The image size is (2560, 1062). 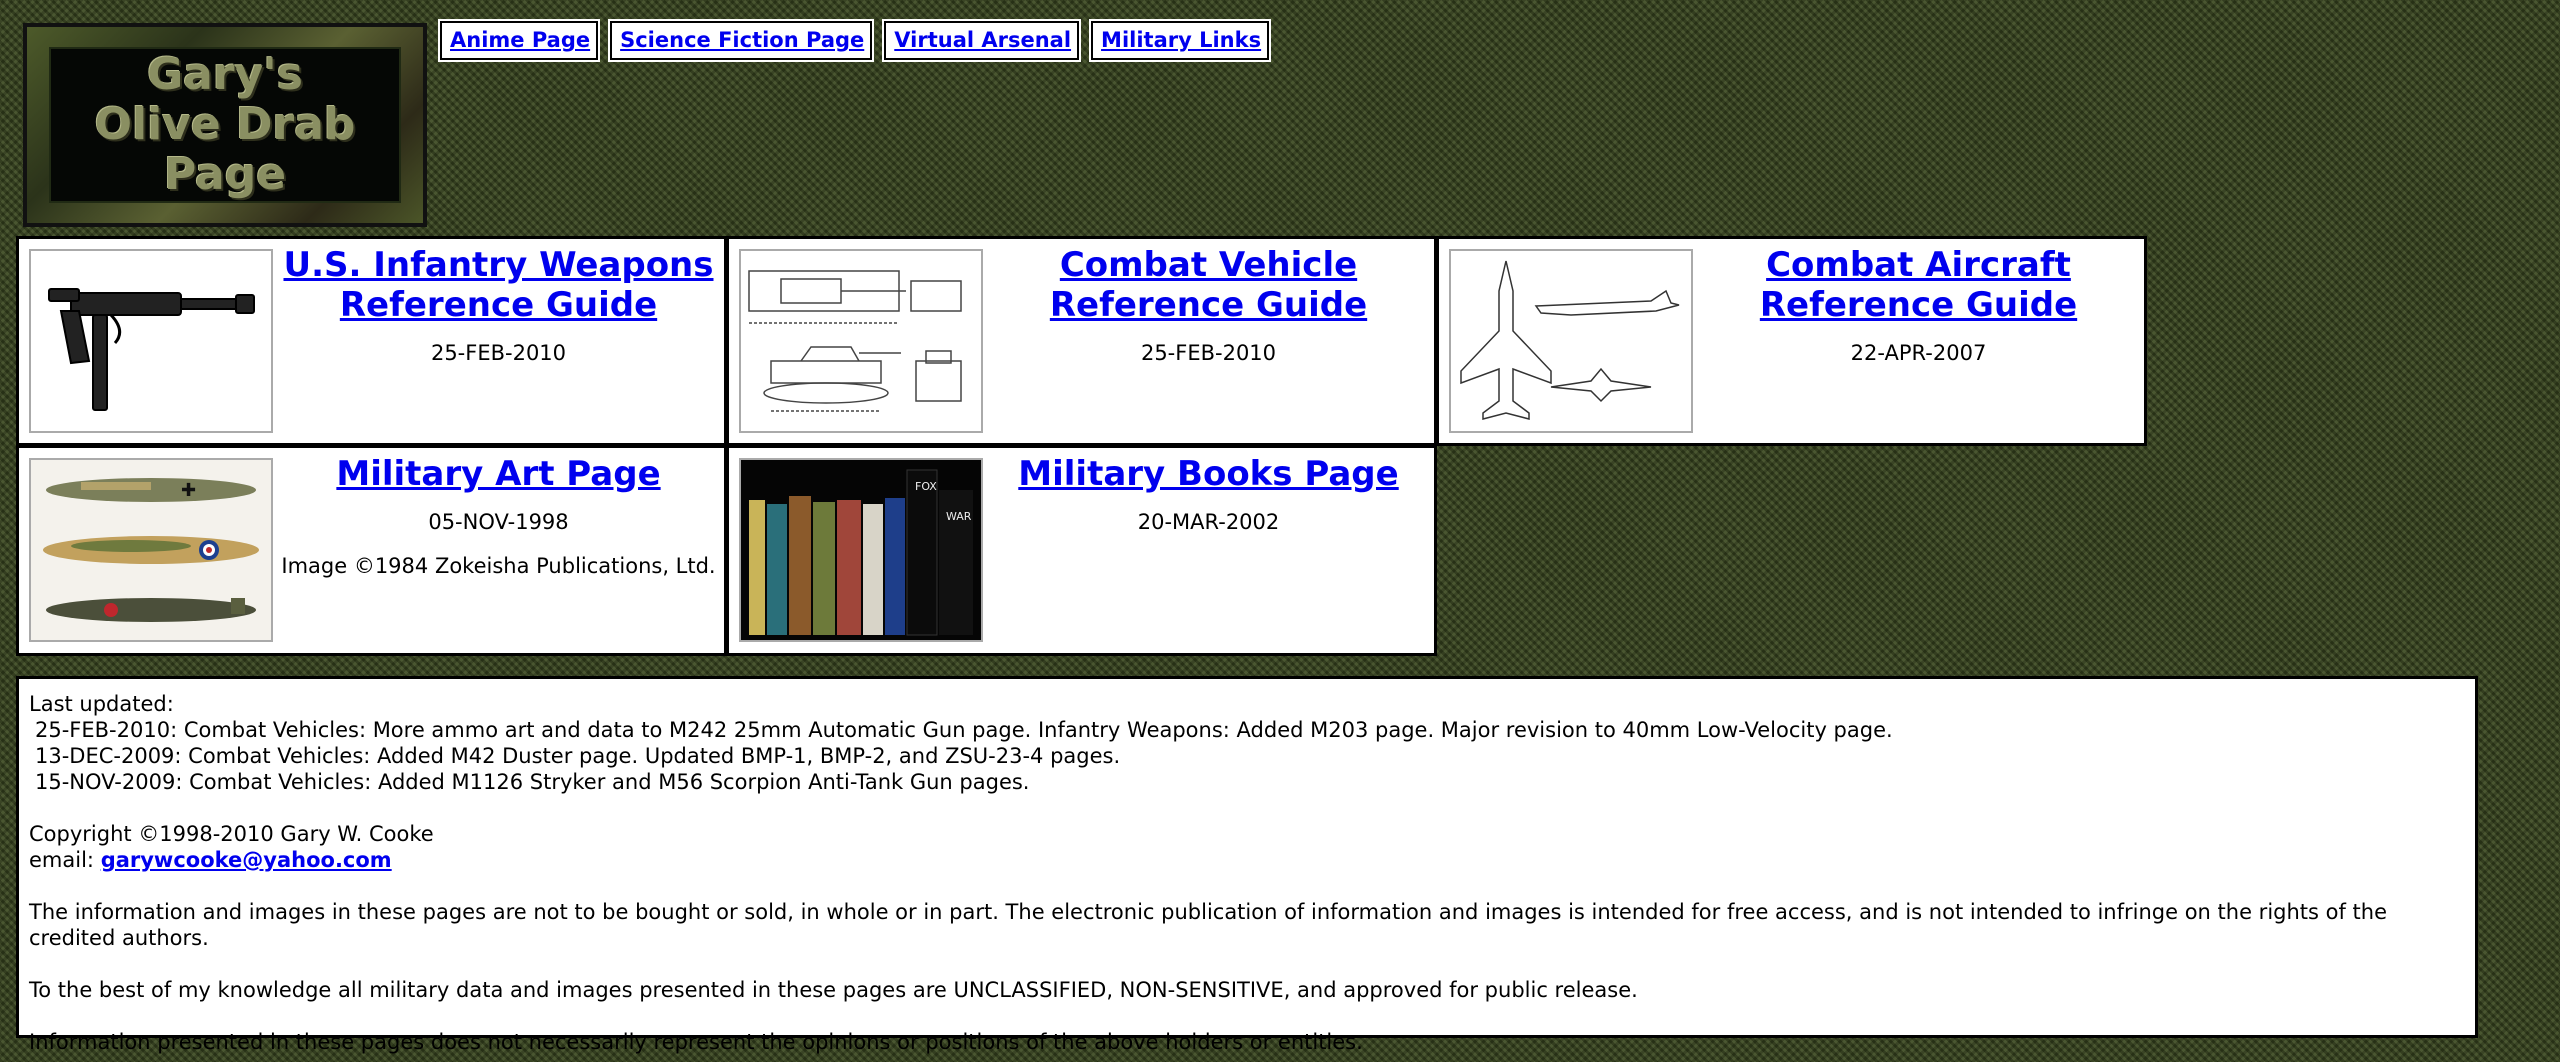 I want to click on combat-vehicle-link: Combat Vehicle Reference Guide, so click(x=1208, y=285).